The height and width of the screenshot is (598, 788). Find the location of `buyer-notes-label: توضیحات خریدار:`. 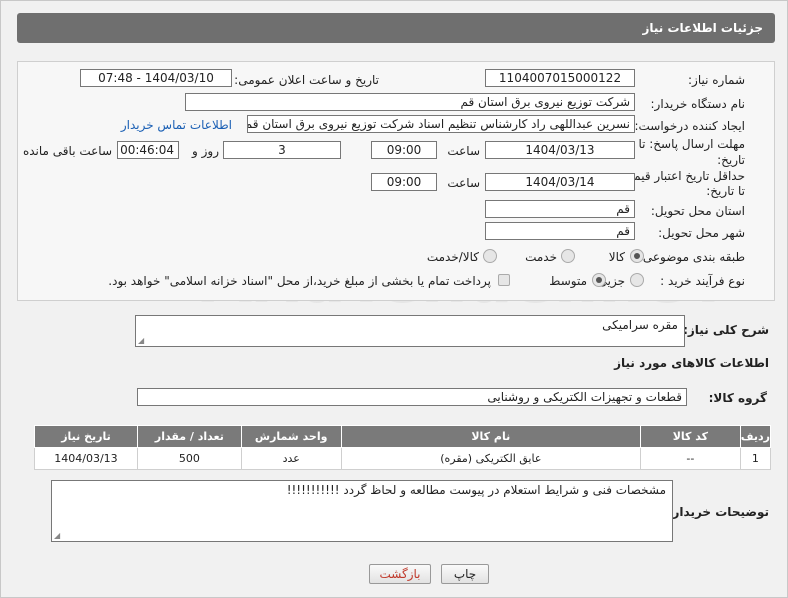

buyer-notes-label: توضیحات خریدار: is located at coordinates (718, 512).